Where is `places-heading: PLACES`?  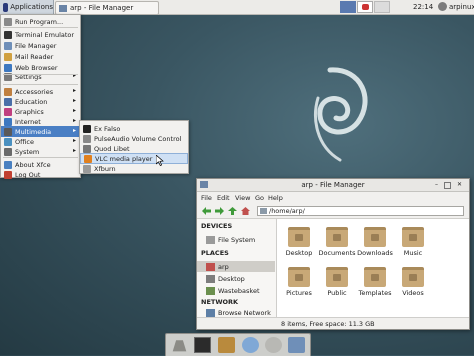 places-heading: PLACES is located at coordinates (215, 253).